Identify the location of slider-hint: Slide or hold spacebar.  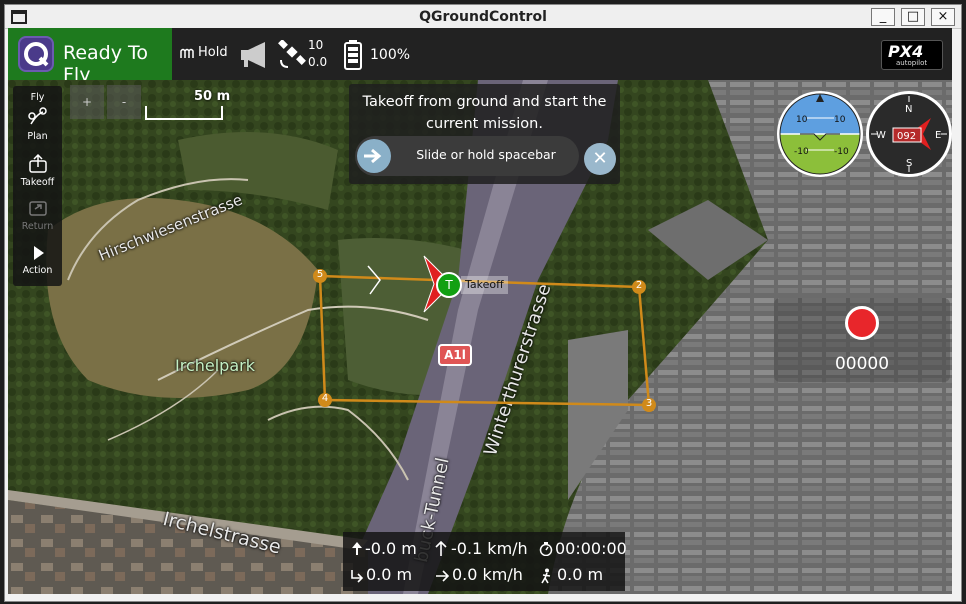
(486, 154).